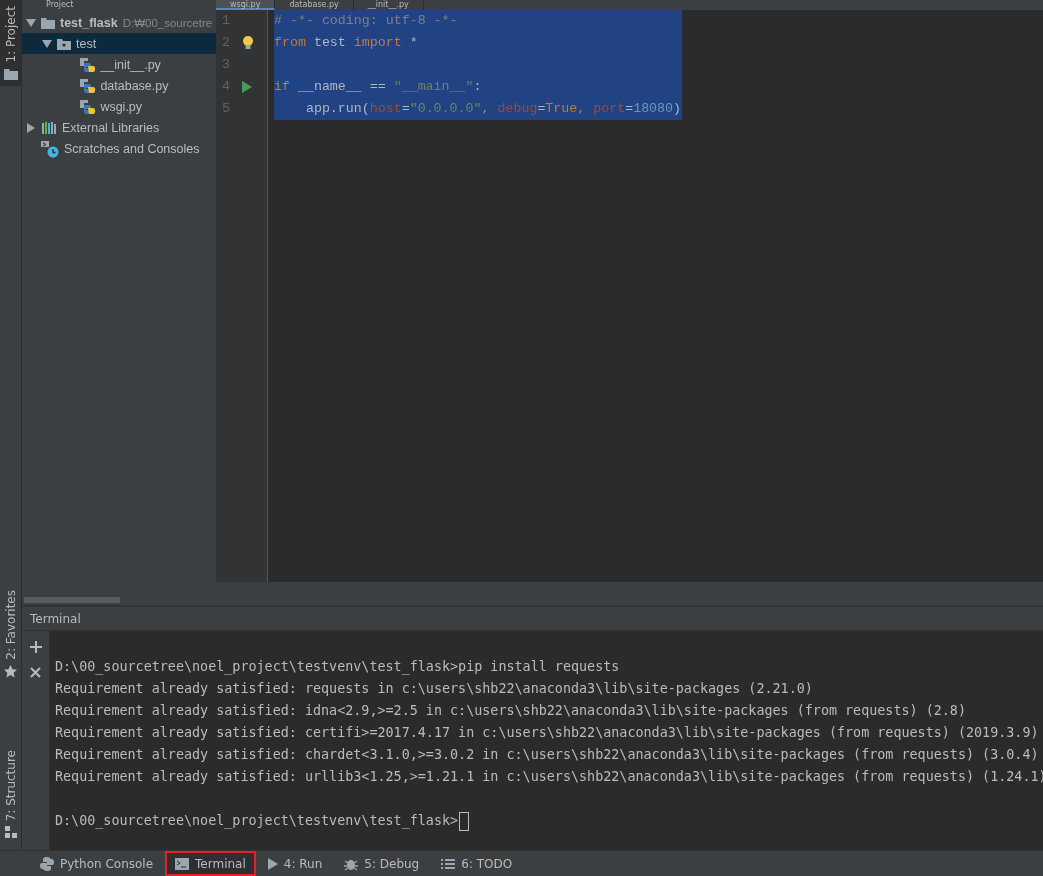 The height and width of the screenshot is (876, 1043). What do you see at coordinates (257, 821) in the screenshot?
I see `terminal-line: D:\00_sourcetree\noel_project\testvenv\test_flask>` at bounding box center [257, 821].